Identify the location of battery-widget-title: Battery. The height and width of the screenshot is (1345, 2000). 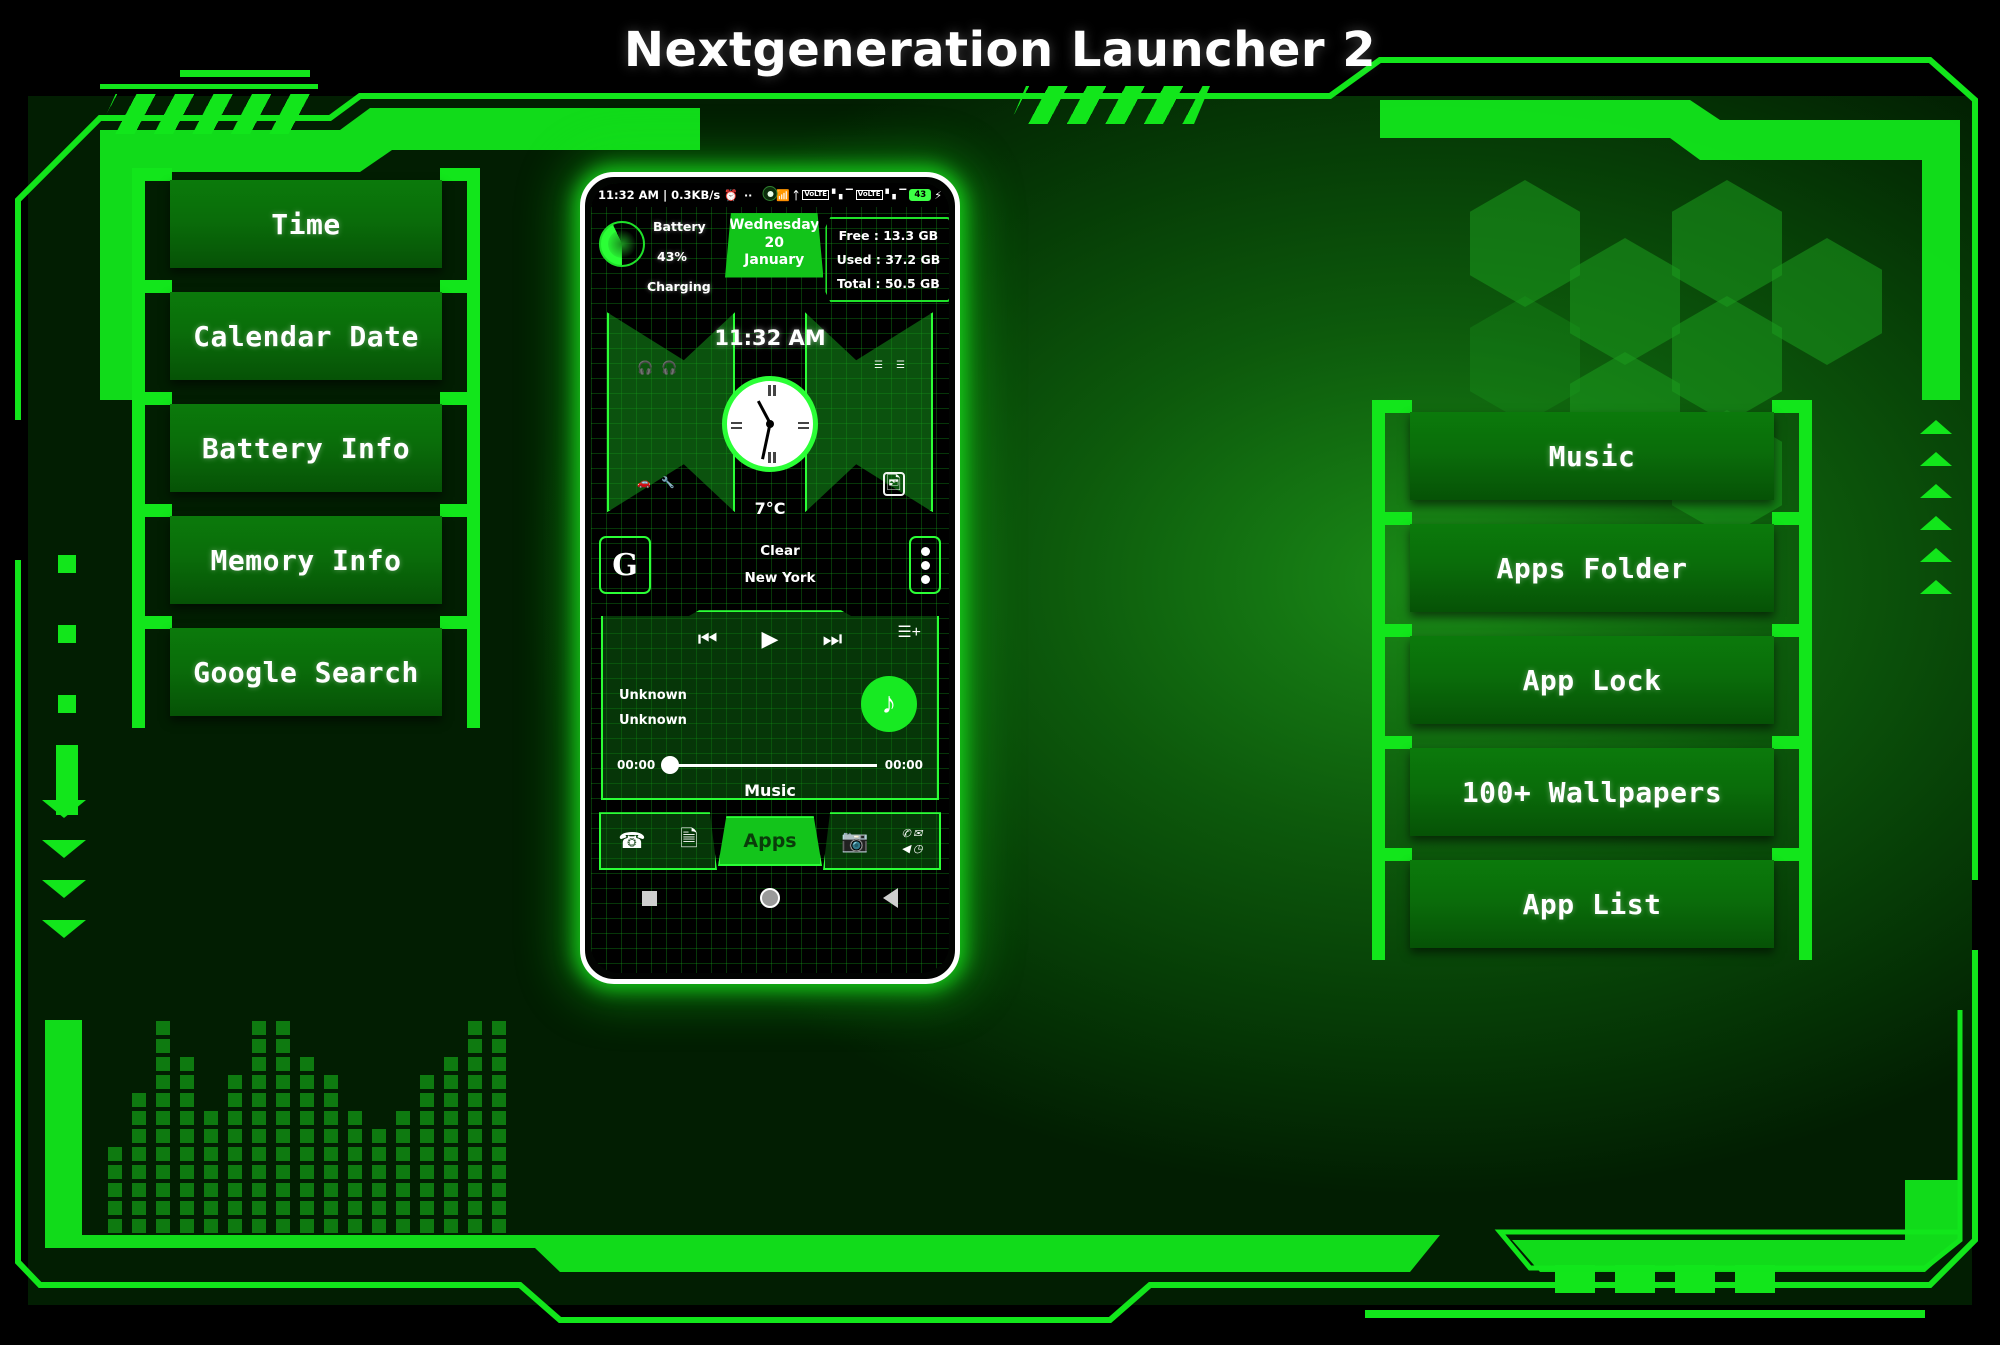
(679, 226).